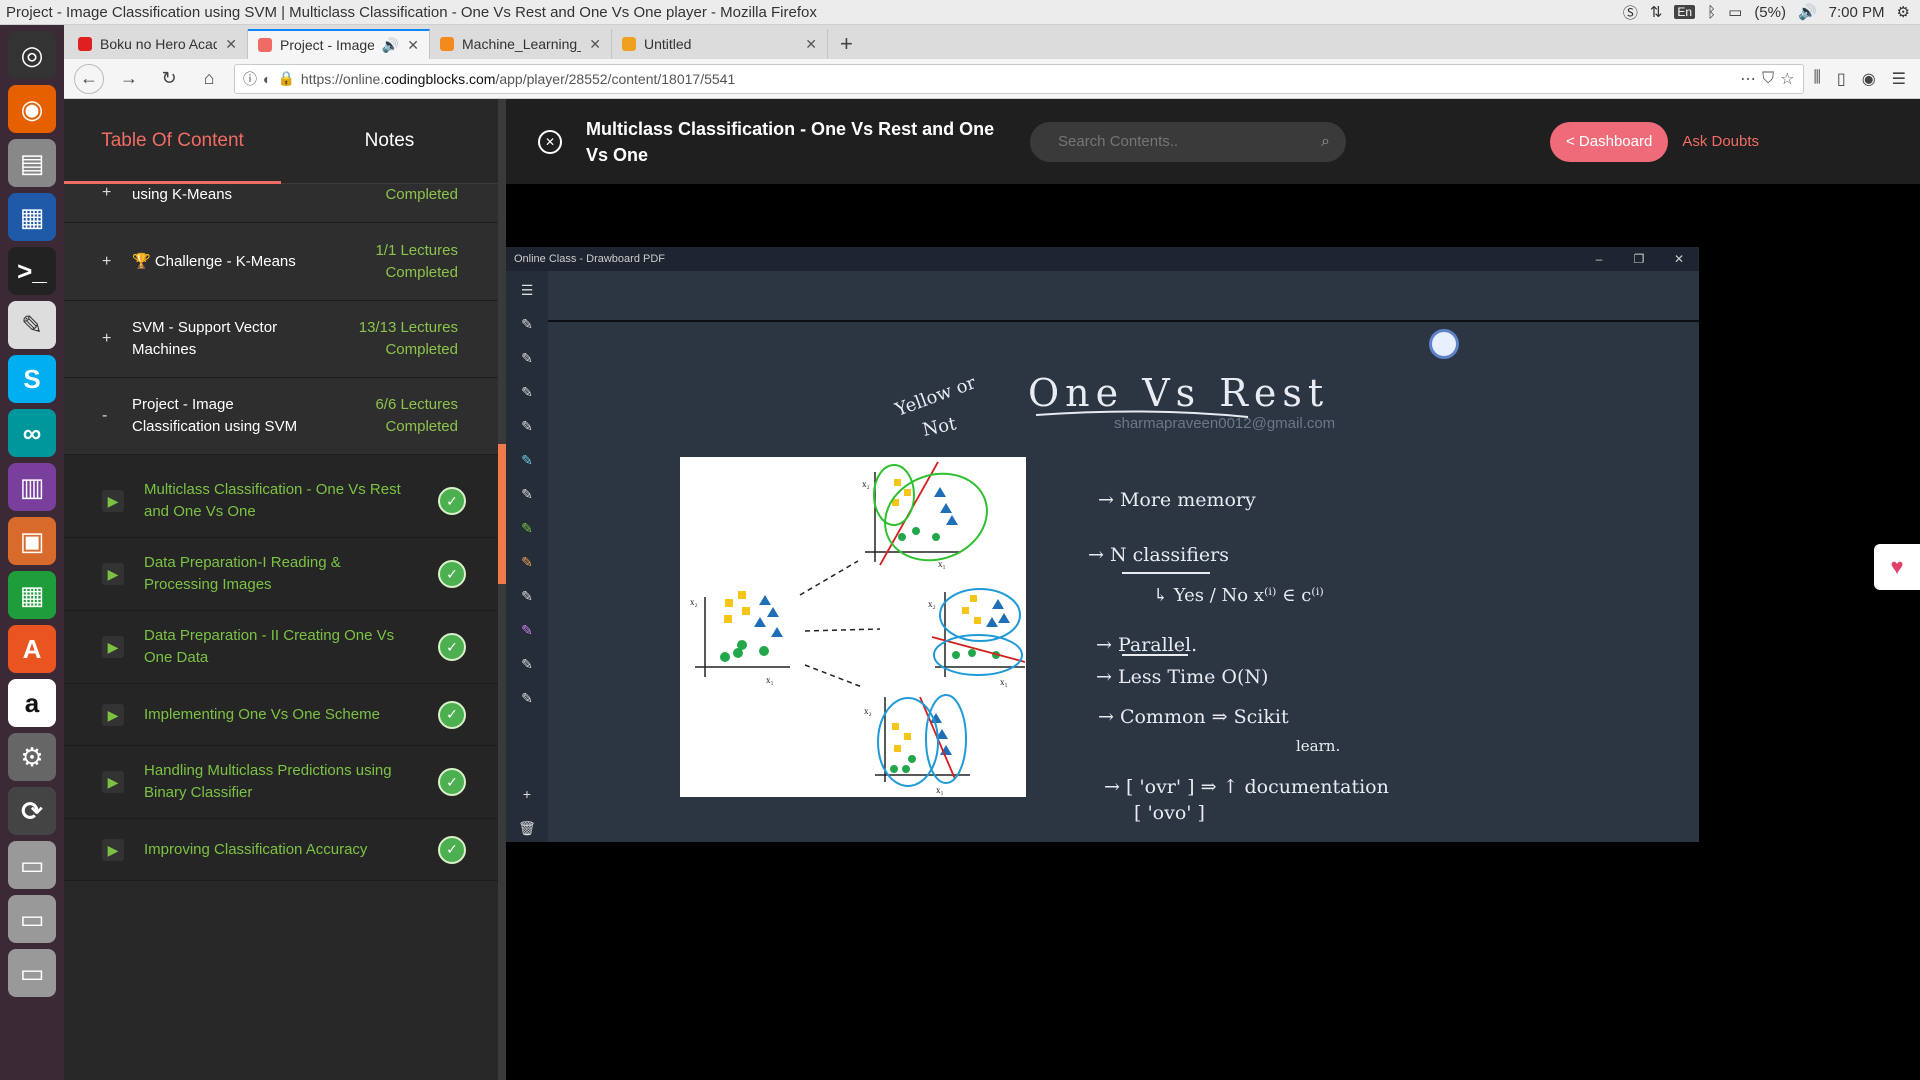  Describe the element at coordinates (172, 141) in the screenshot. I see `tab-table-of-content: Table Of Content` at that location.